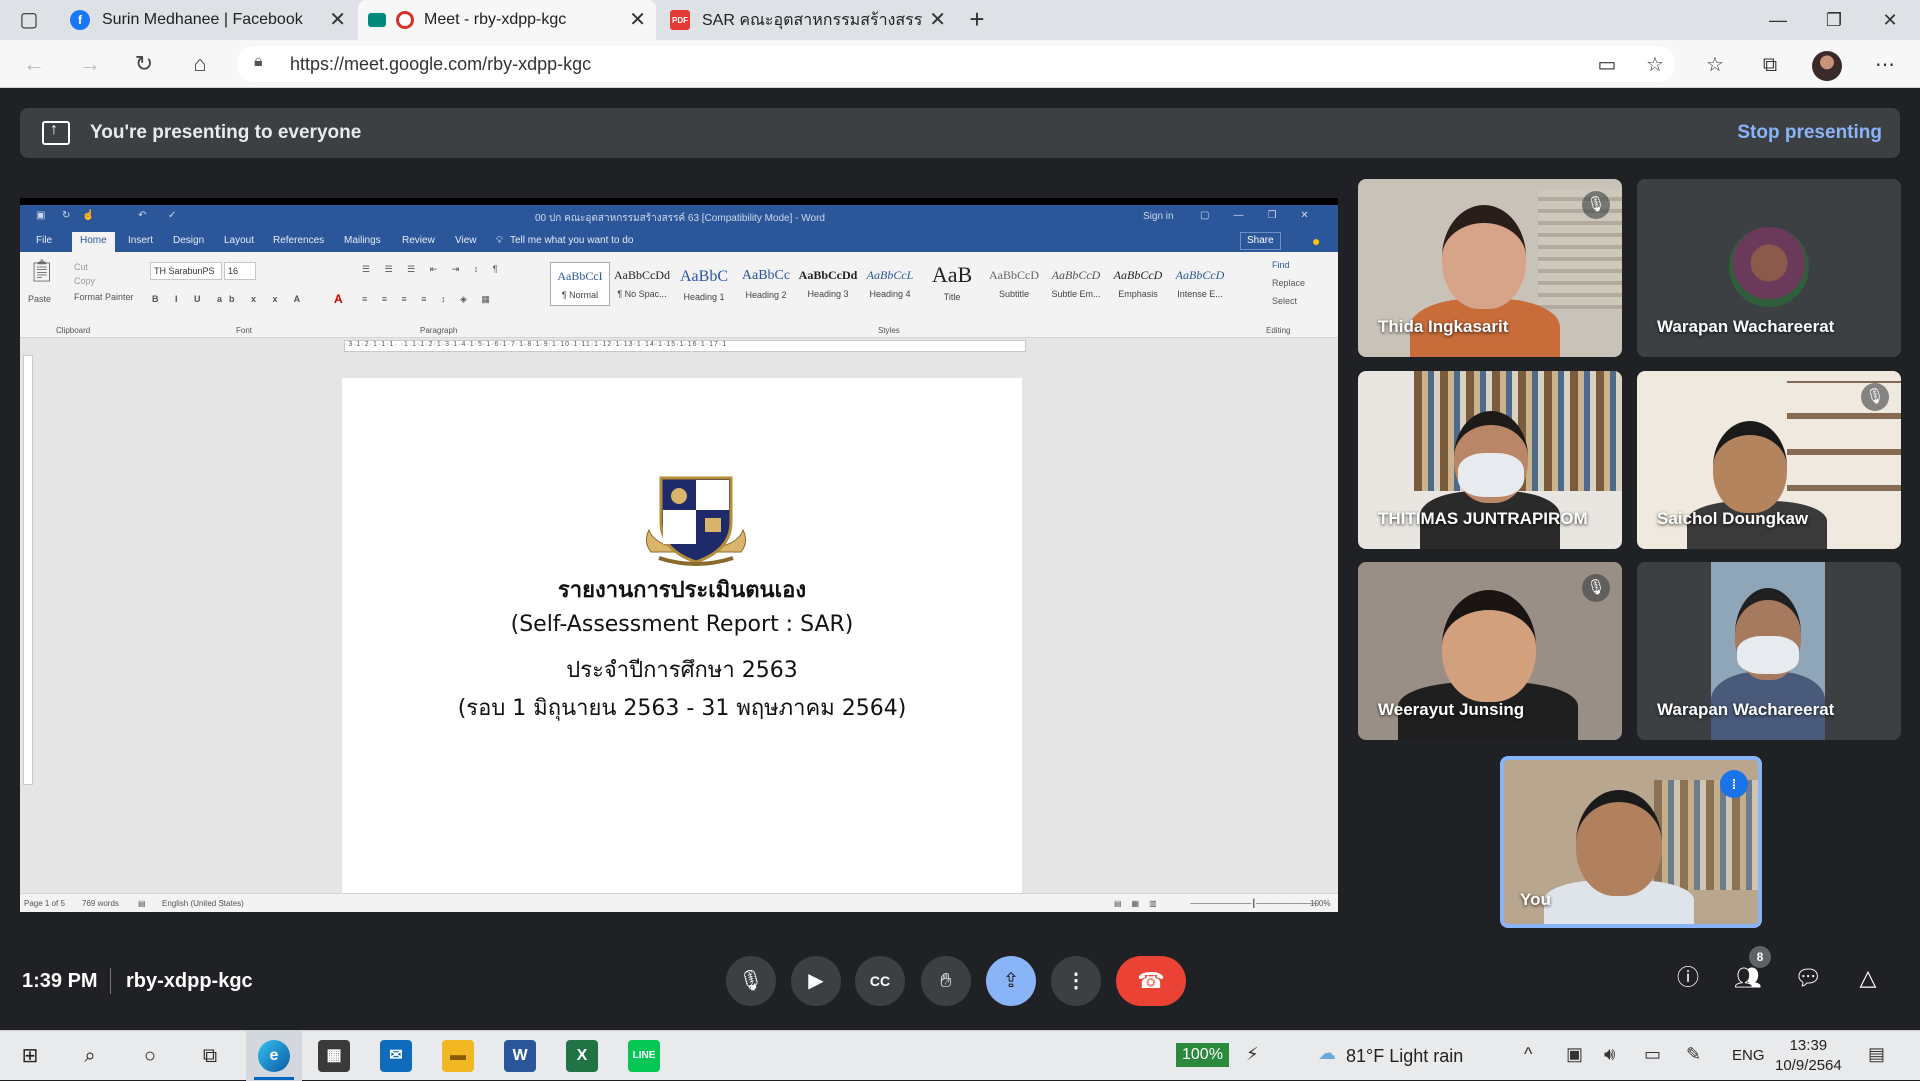  Describe the element at coordinates (1778, 20) in the screenshot. I see `minimize-icon: —` at that location.